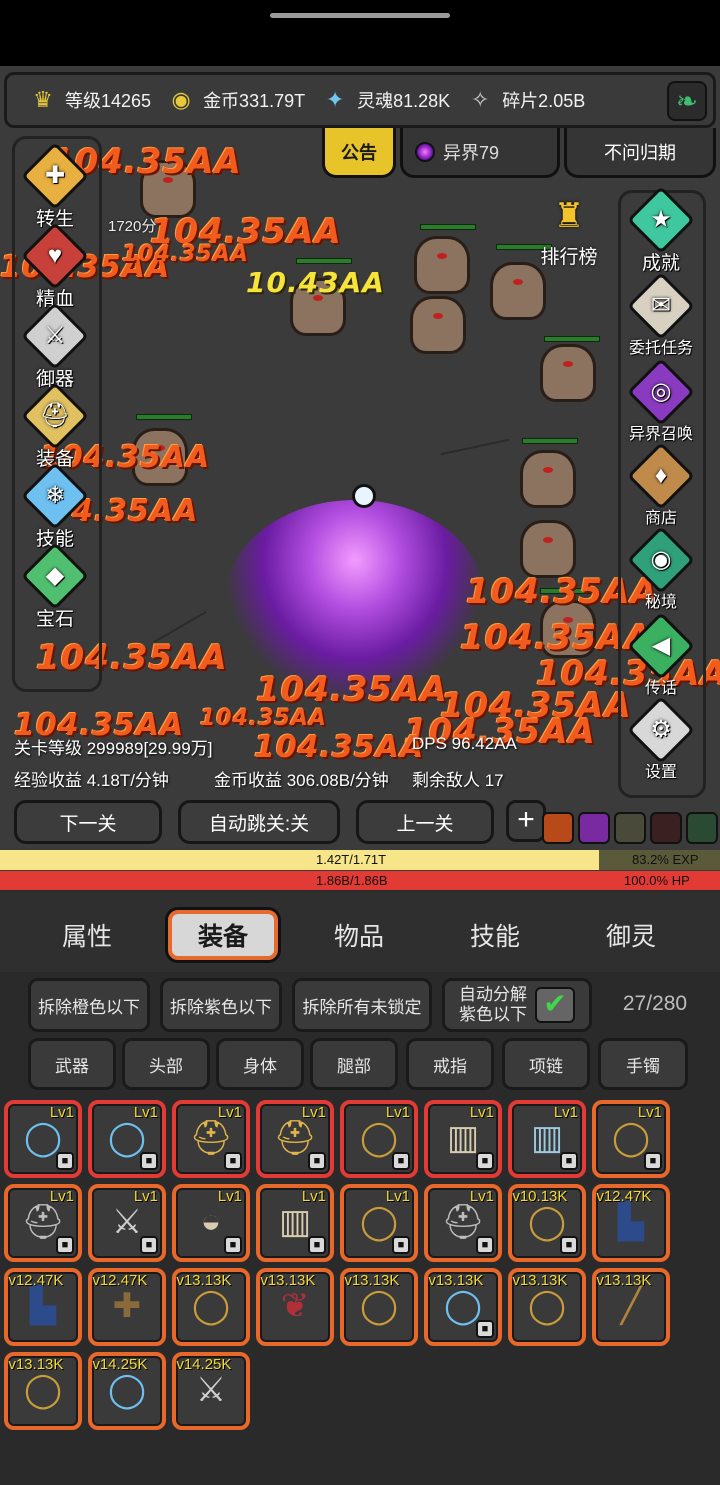 This screenshot has width=720, height=1485. I want to click on auto-decompose-label: 自动分解 紫色以下, so click(493, 1005).